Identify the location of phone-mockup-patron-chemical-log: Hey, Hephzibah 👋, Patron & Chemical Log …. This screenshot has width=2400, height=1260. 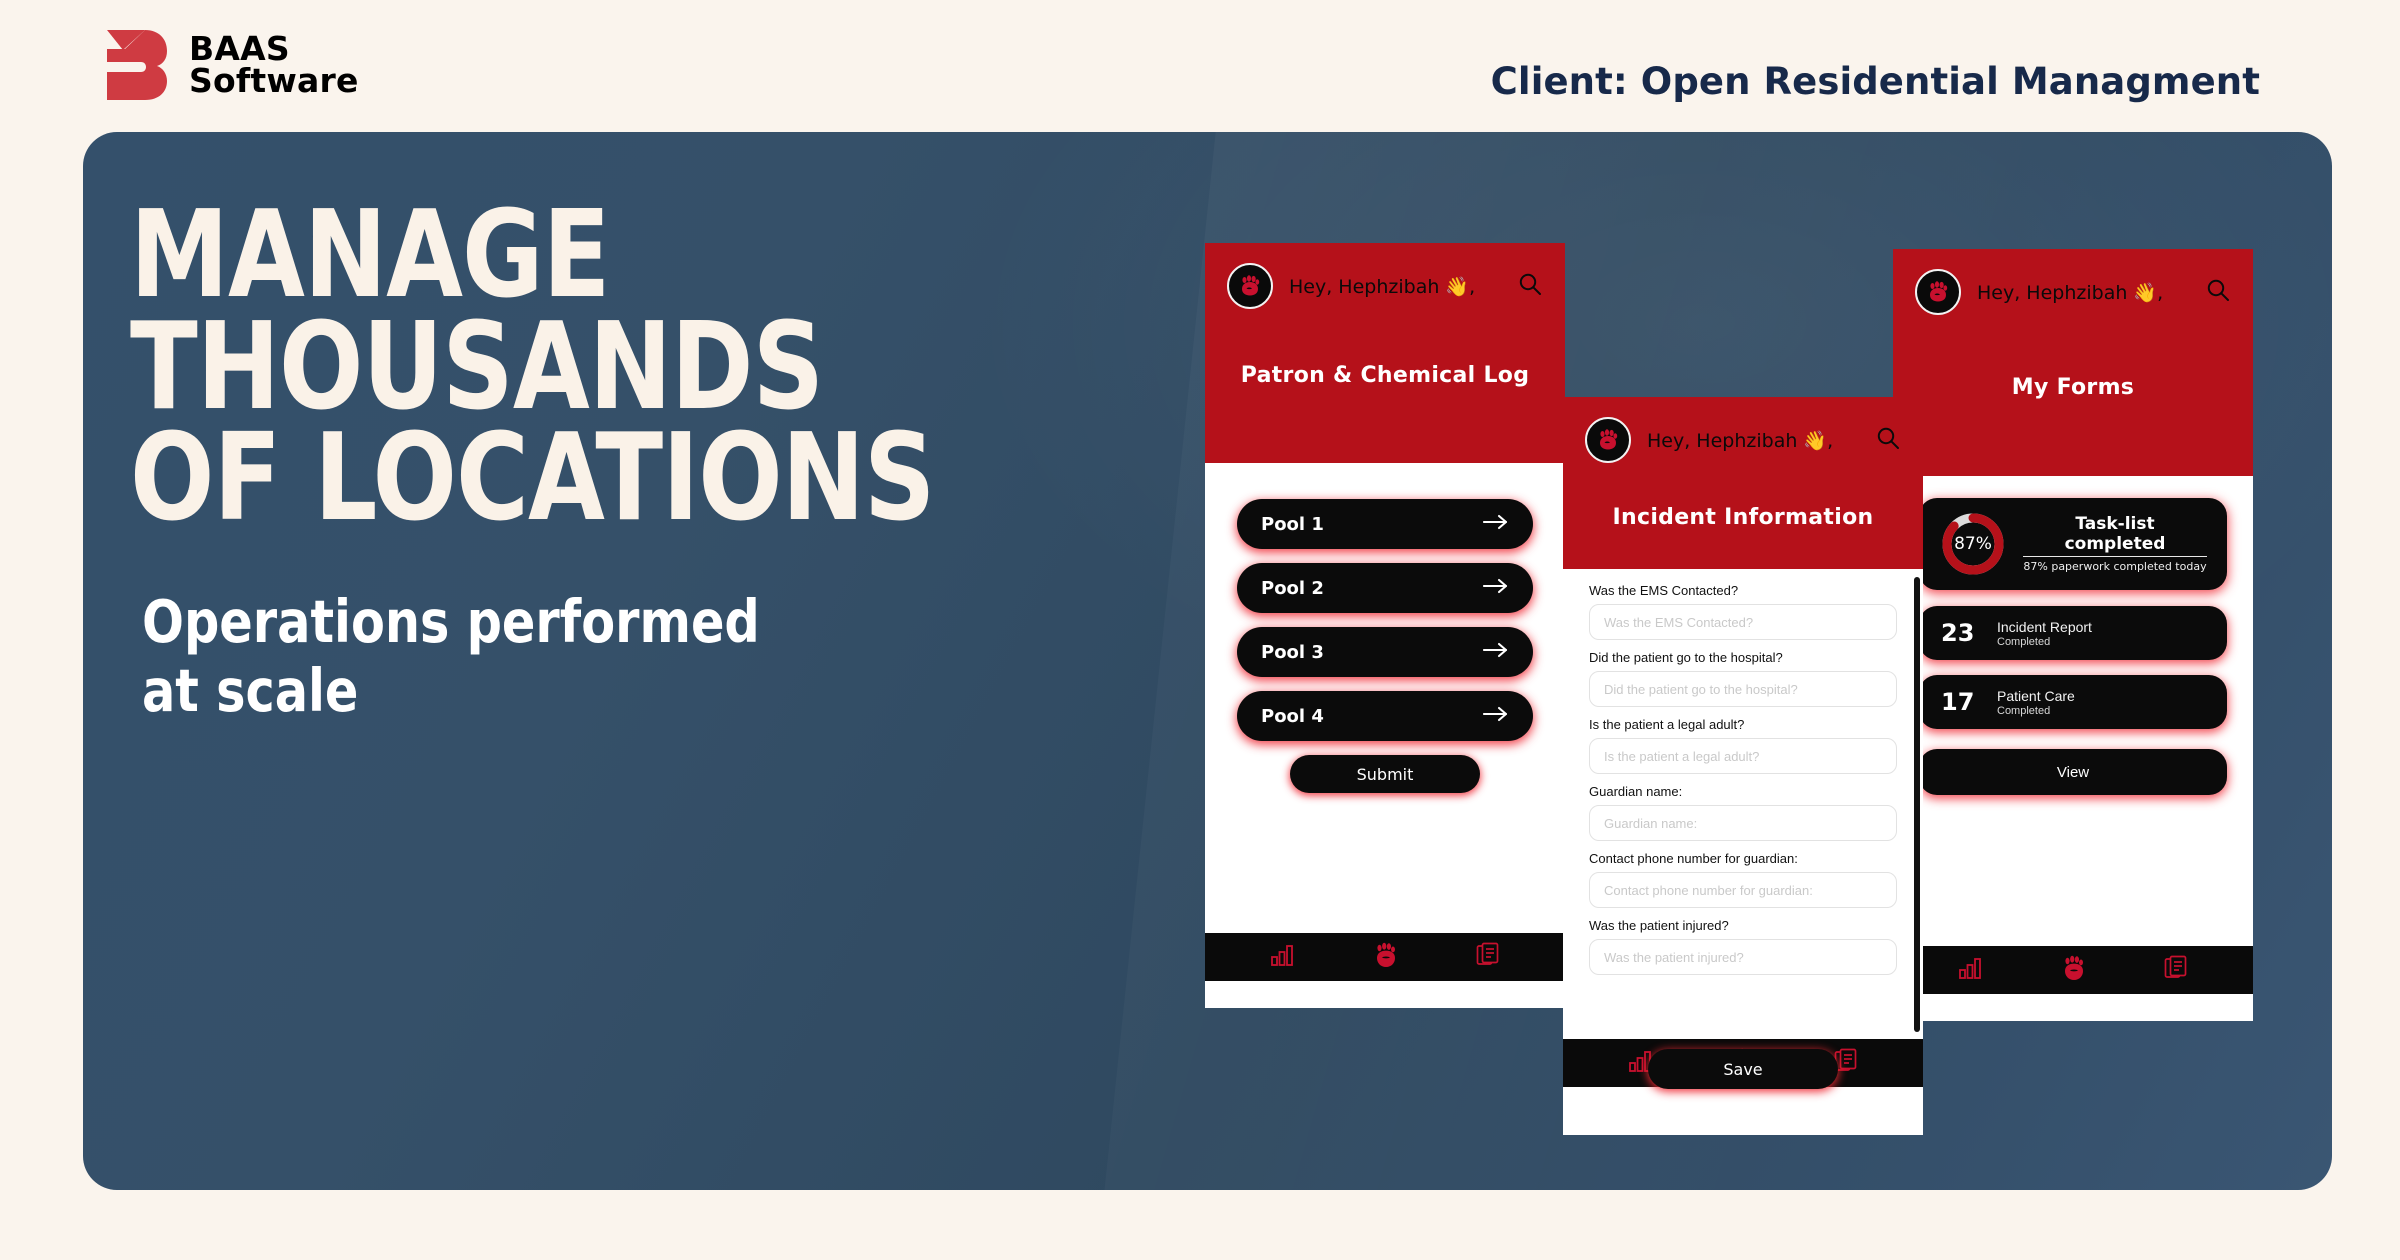
(1385, 625).